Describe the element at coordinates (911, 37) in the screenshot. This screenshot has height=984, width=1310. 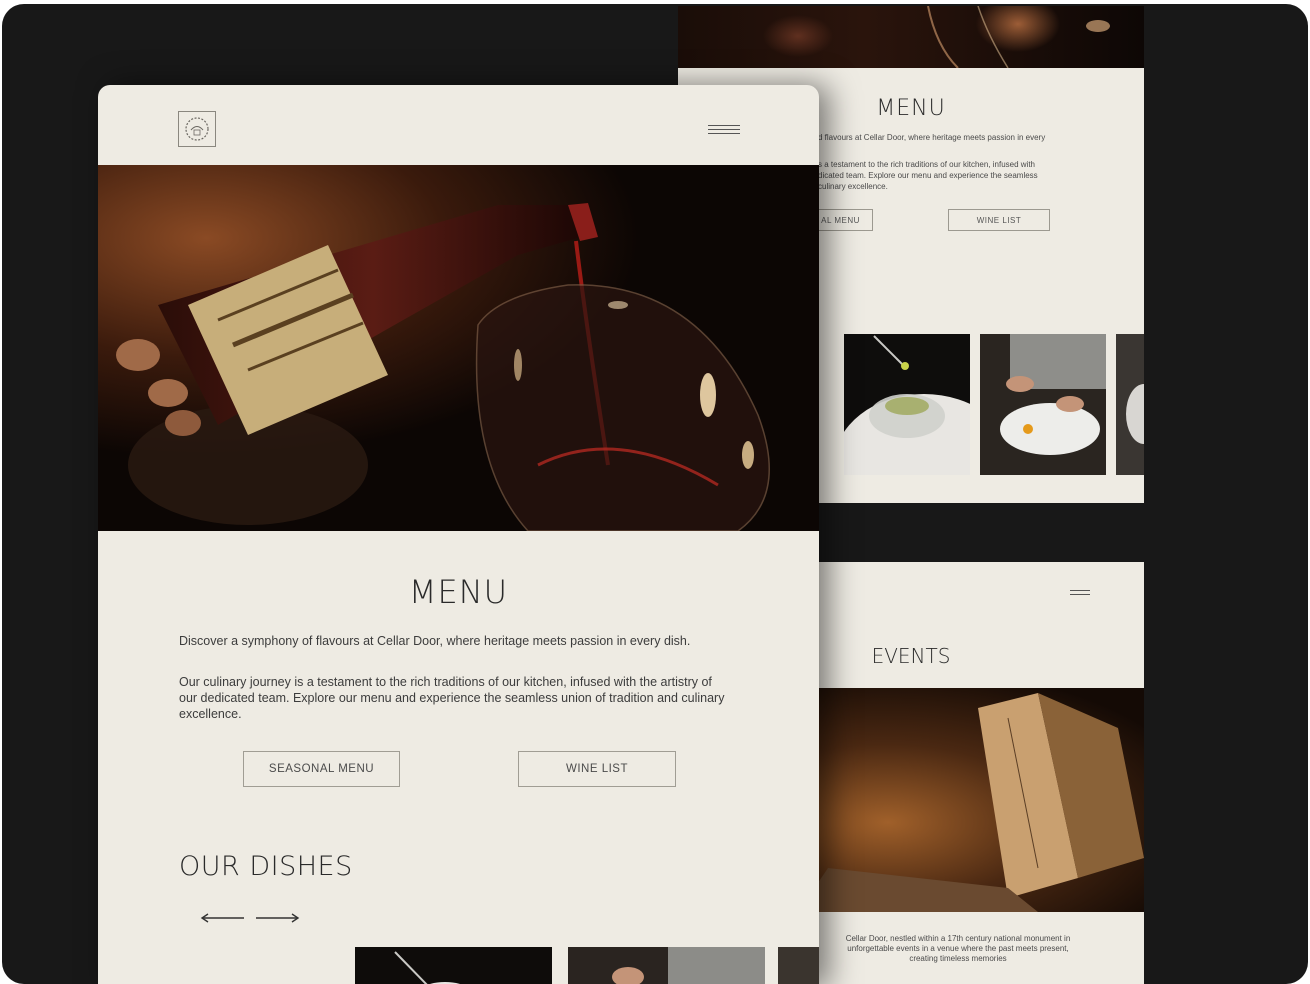
I see `hero-image-strip` at that location.